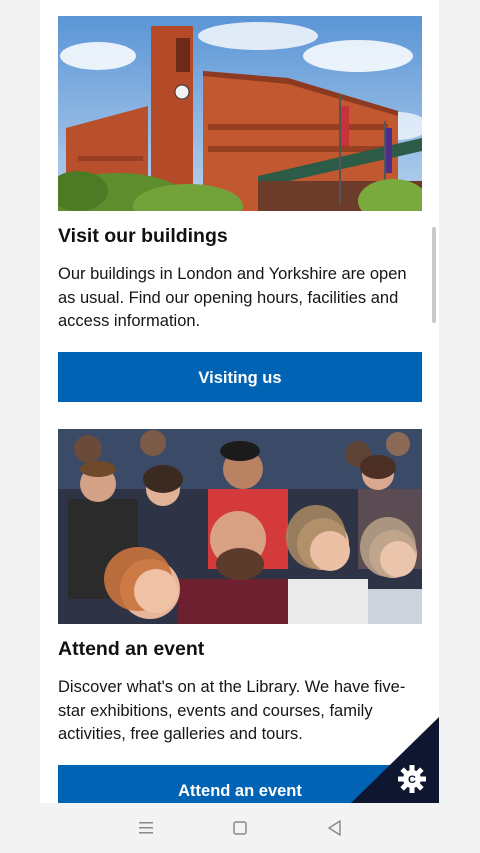  I want to click on scrollbar, so click(434, 275).